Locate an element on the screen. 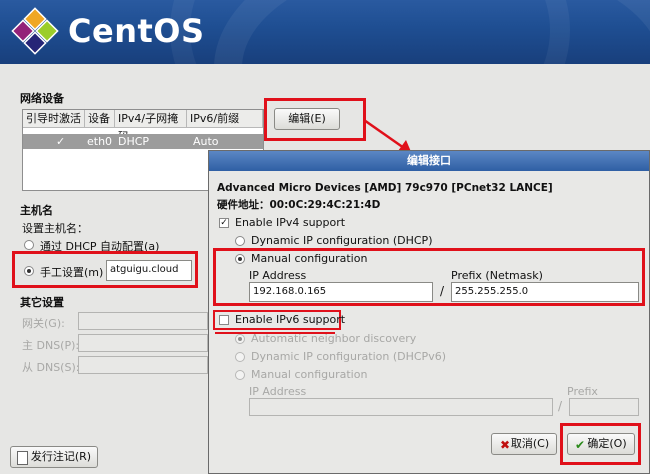 The height and width of the screenshot is (474, 650). ip-address-label: IP Address is located at coordinates (278, 275).